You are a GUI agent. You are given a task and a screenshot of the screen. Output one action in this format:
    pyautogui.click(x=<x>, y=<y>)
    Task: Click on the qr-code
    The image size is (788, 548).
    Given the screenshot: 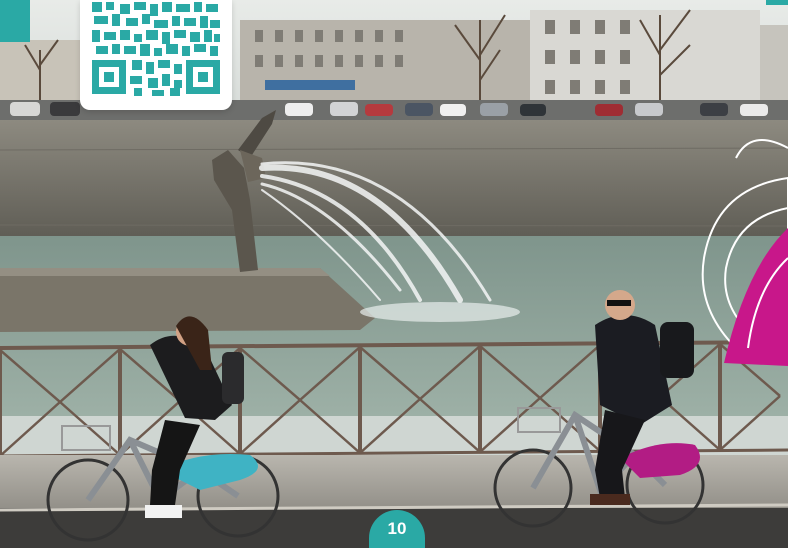 What is the action you would take?
    pyautogui.click(x=156, y=55)
    